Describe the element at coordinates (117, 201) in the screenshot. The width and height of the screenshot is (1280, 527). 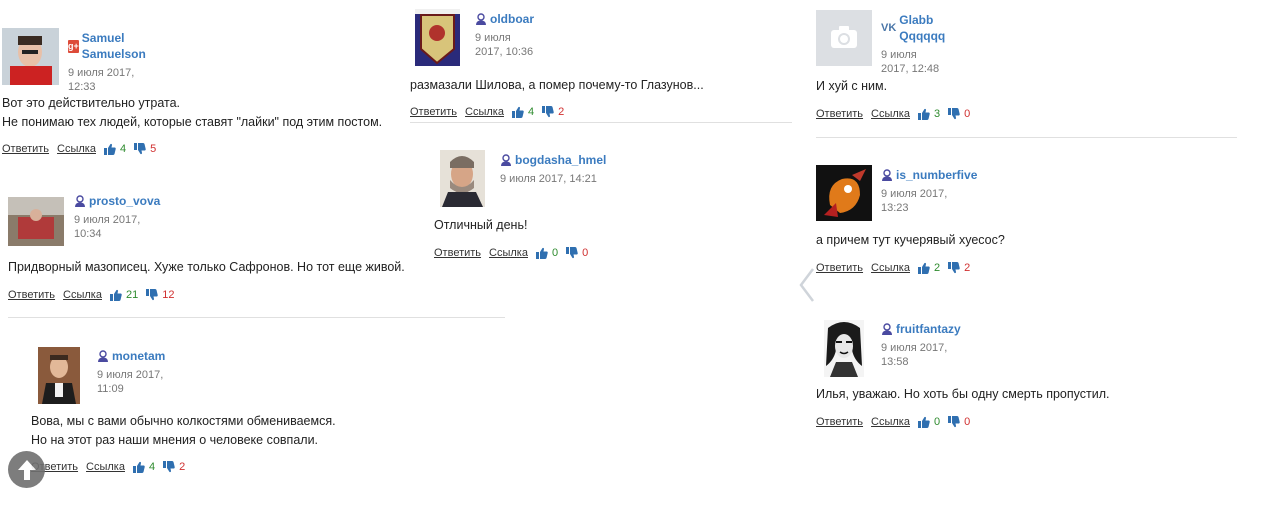
I see `comment-author: prosto_vova` at that location.